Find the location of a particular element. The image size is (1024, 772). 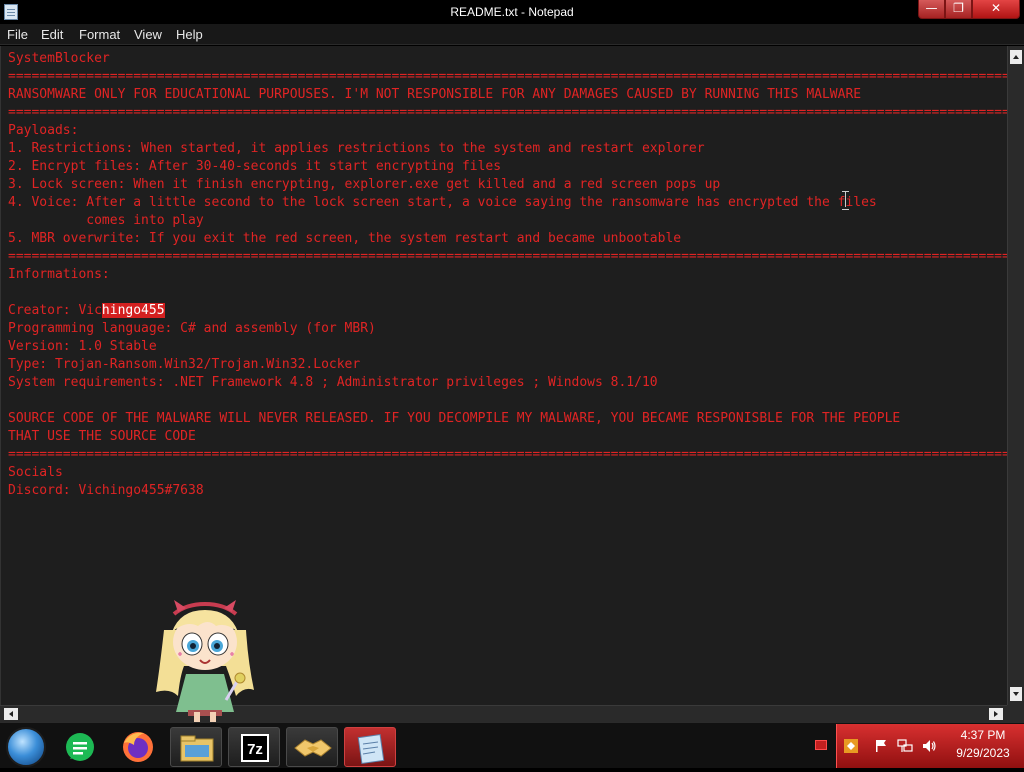

scroll-right-icon is located at coordinates (996, 714).